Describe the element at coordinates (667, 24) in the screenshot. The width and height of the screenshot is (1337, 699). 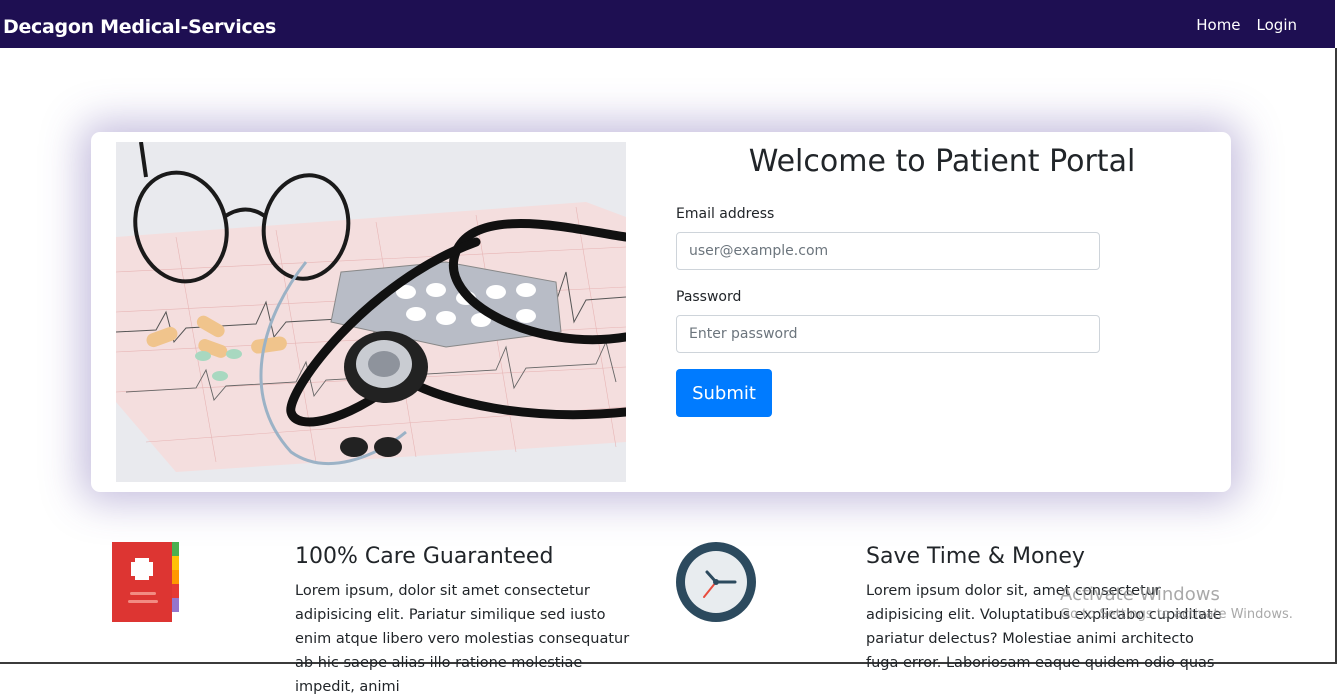
I see `navbar: Decagon Medical-Services Home Login` at that location.